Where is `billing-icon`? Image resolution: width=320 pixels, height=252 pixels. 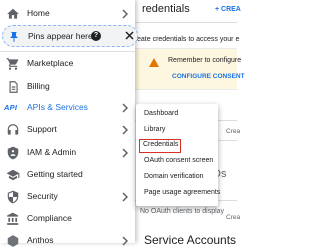 billing-icon is located at coordinates (13, 87).